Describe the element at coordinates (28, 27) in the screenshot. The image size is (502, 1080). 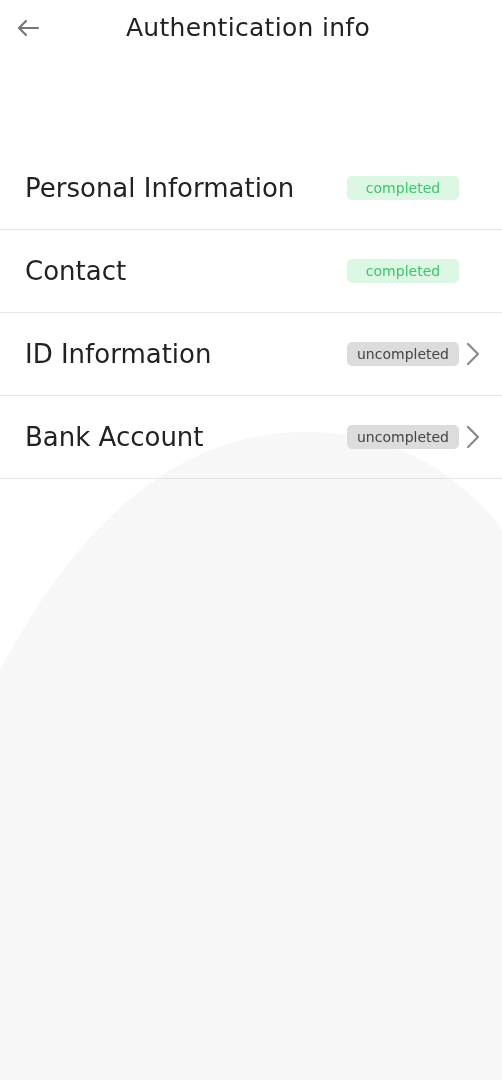
I see `back-arrow-icon` at that location.